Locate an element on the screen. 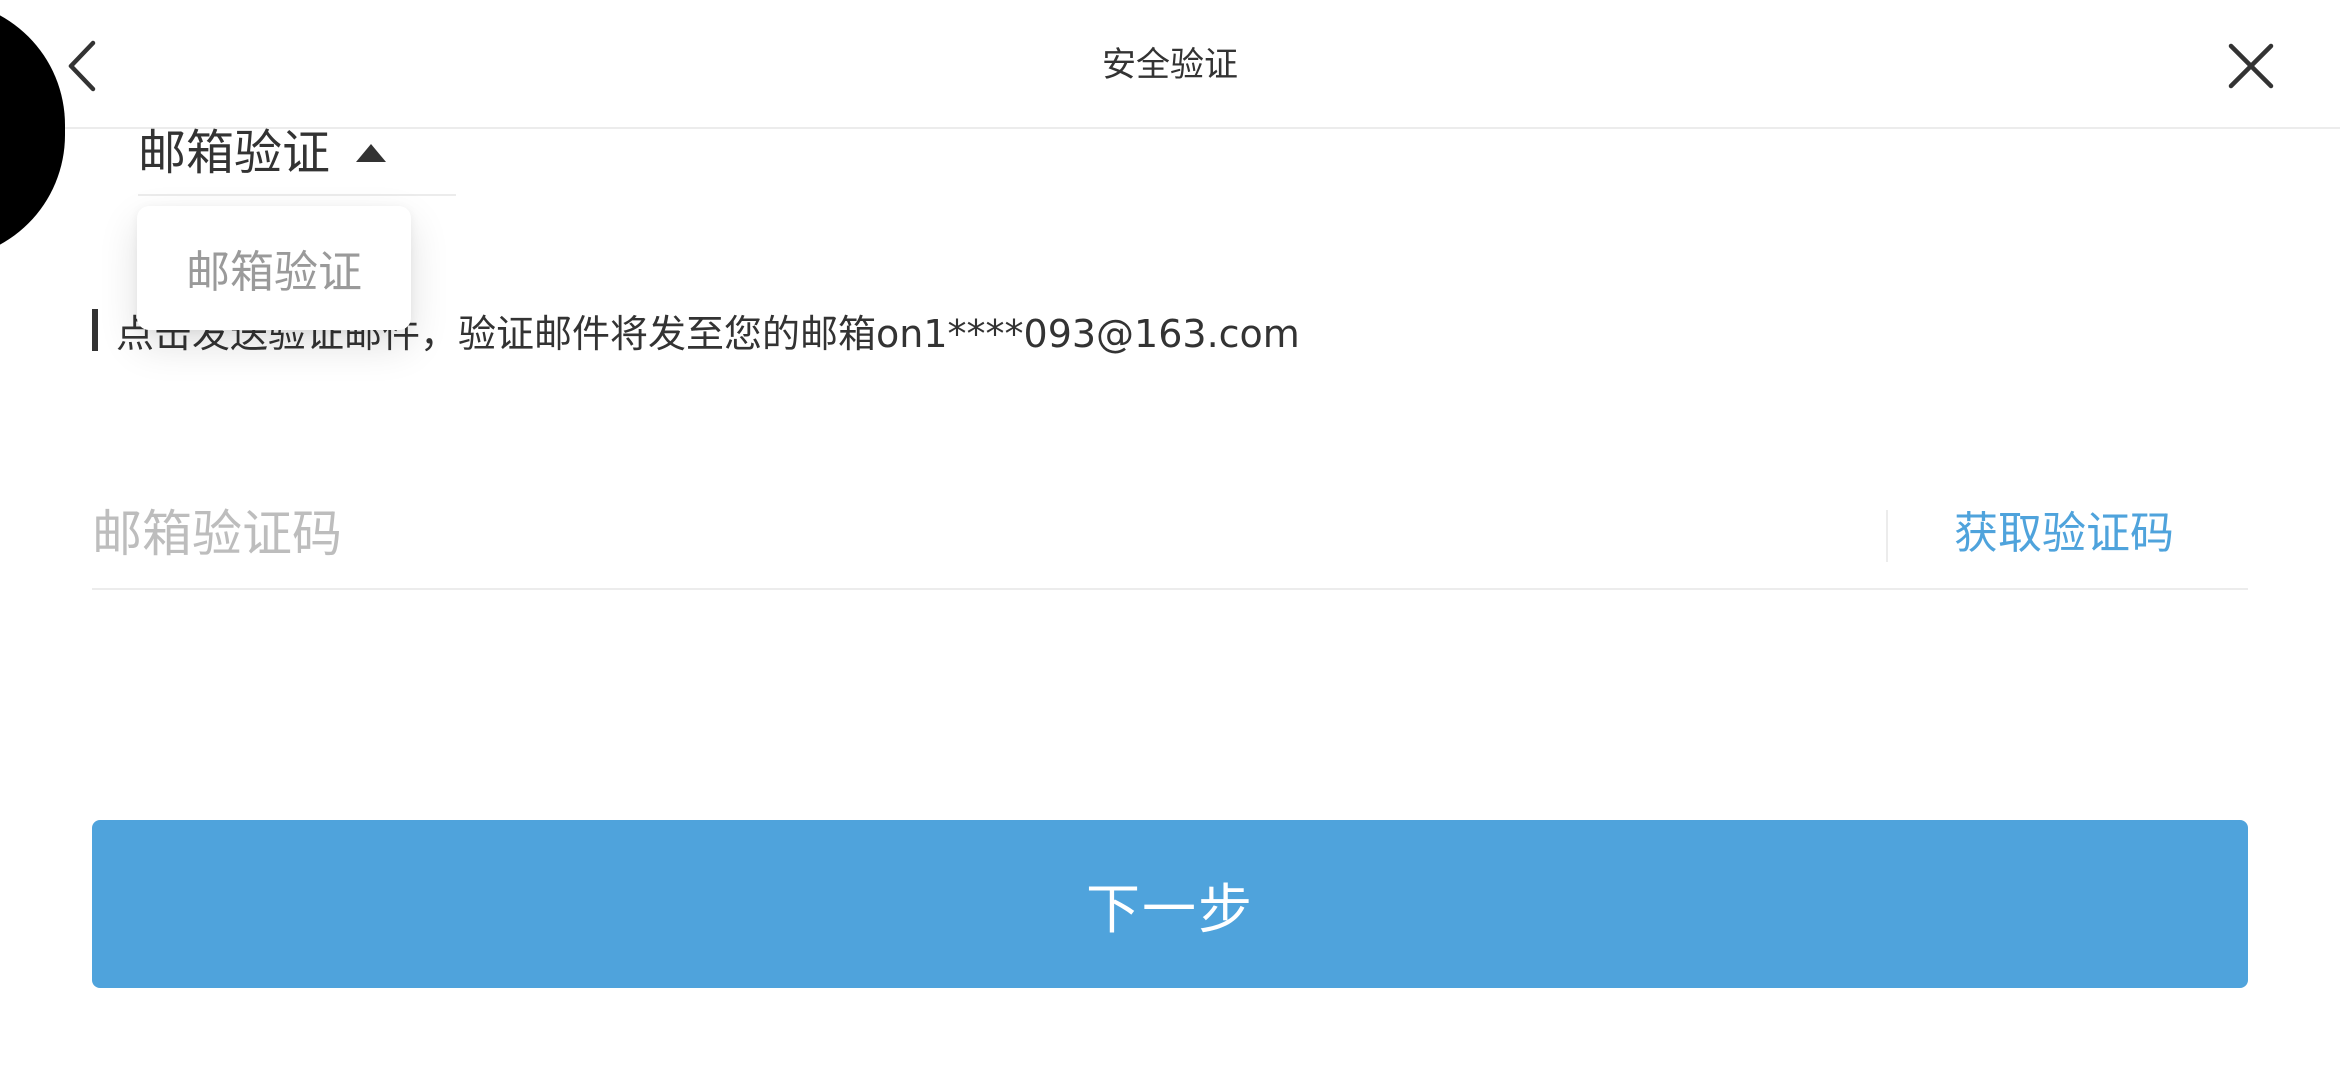 The width and height of the screenshot is (2340, 1080). top-bar: 安全验证 is located at coordinates (1170, 64).